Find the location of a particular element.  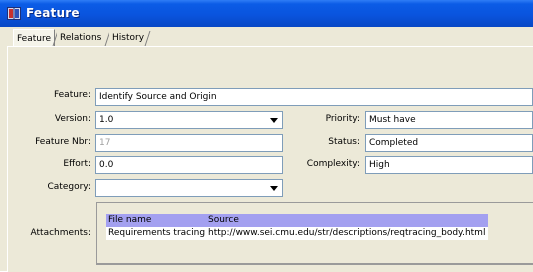

feature-label: Feature: is located at coordinates (72, 95).